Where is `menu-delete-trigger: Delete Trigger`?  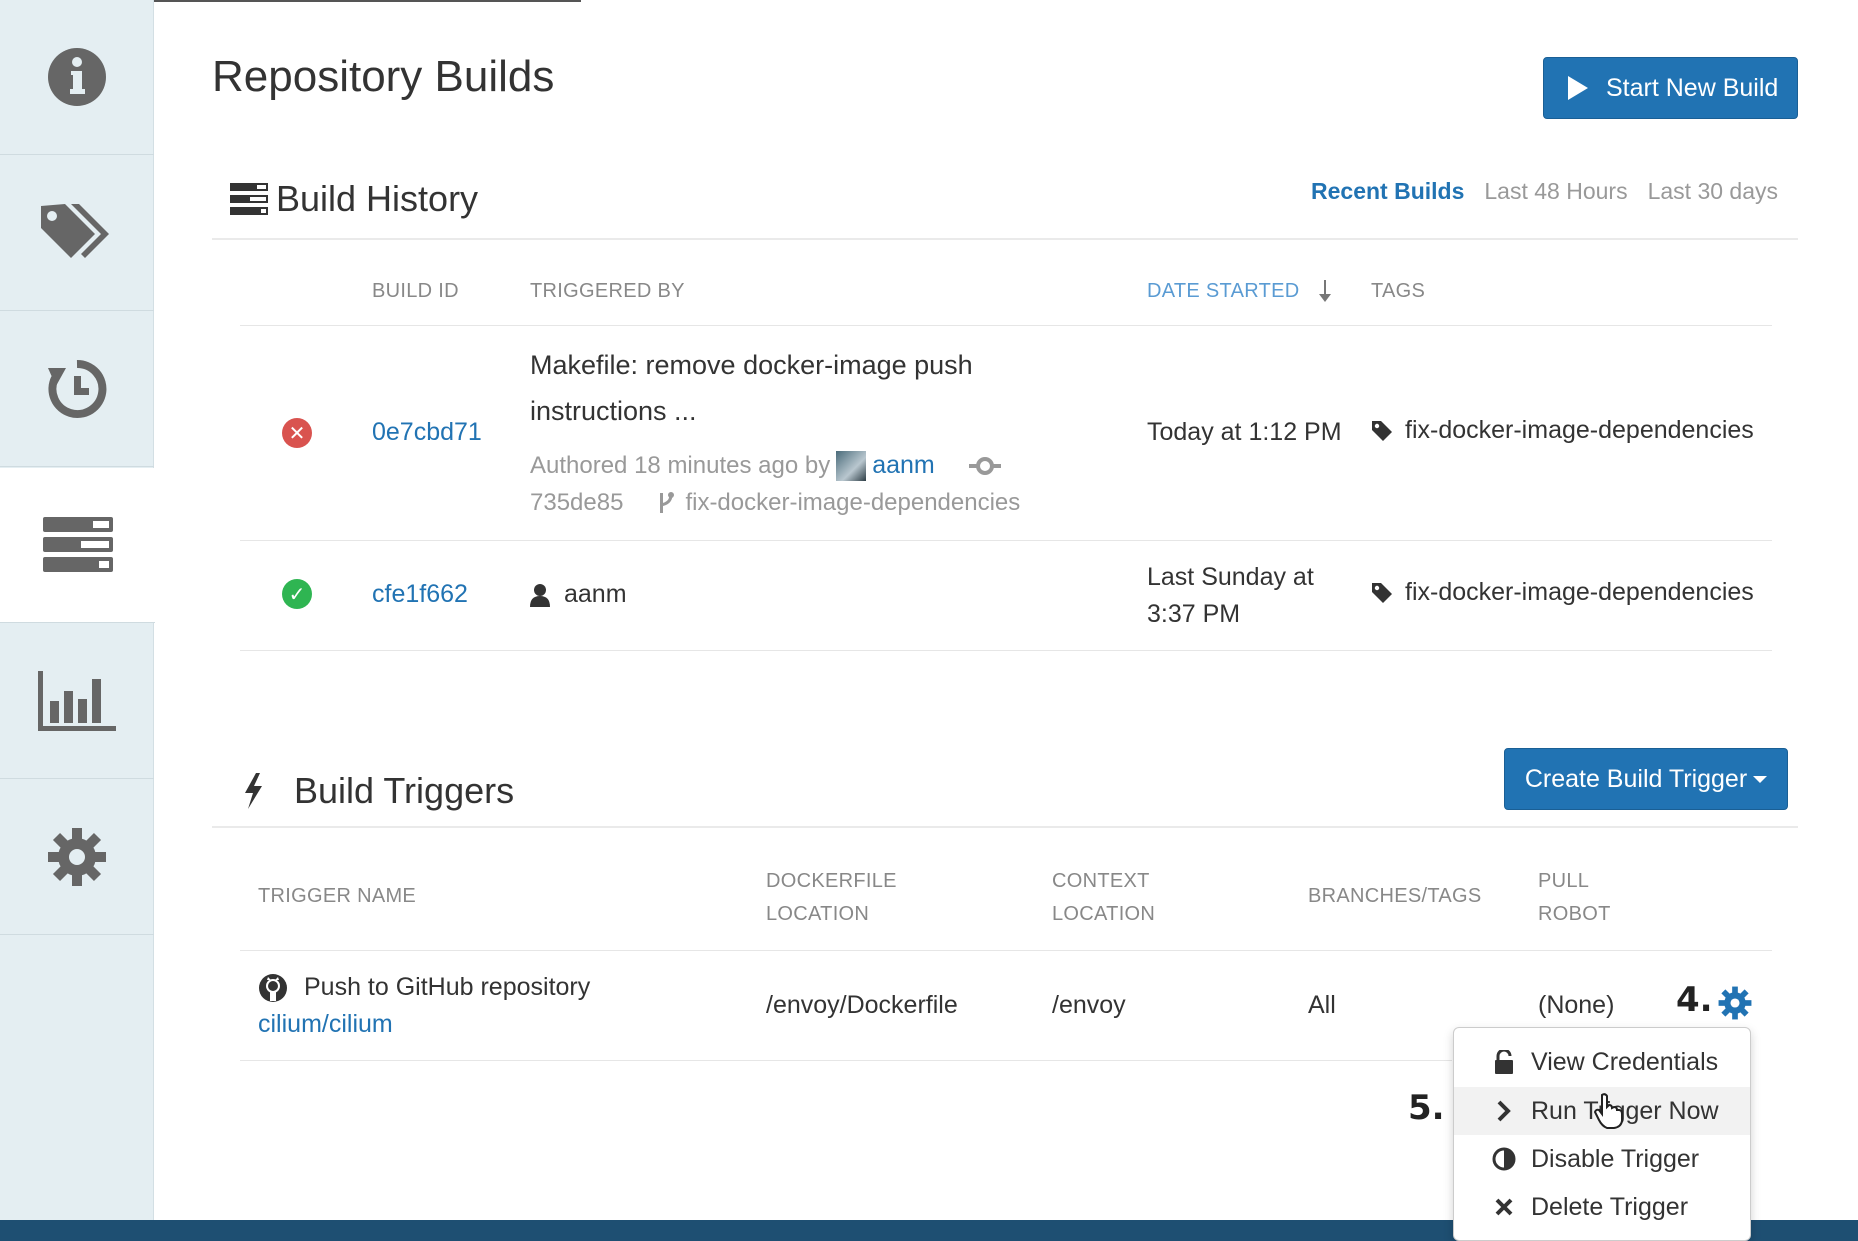 menu-delete-trigger: Delete Trigger is located at coordinates (1602, 1207).